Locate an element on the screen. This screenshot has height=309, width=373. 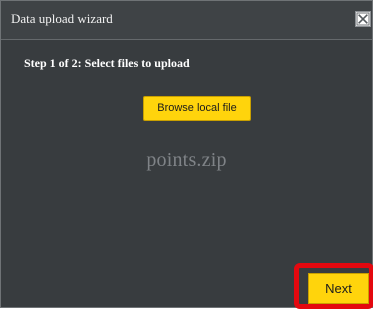
browse-local-file-button: Browse local file is located at coordinates (197, 108).